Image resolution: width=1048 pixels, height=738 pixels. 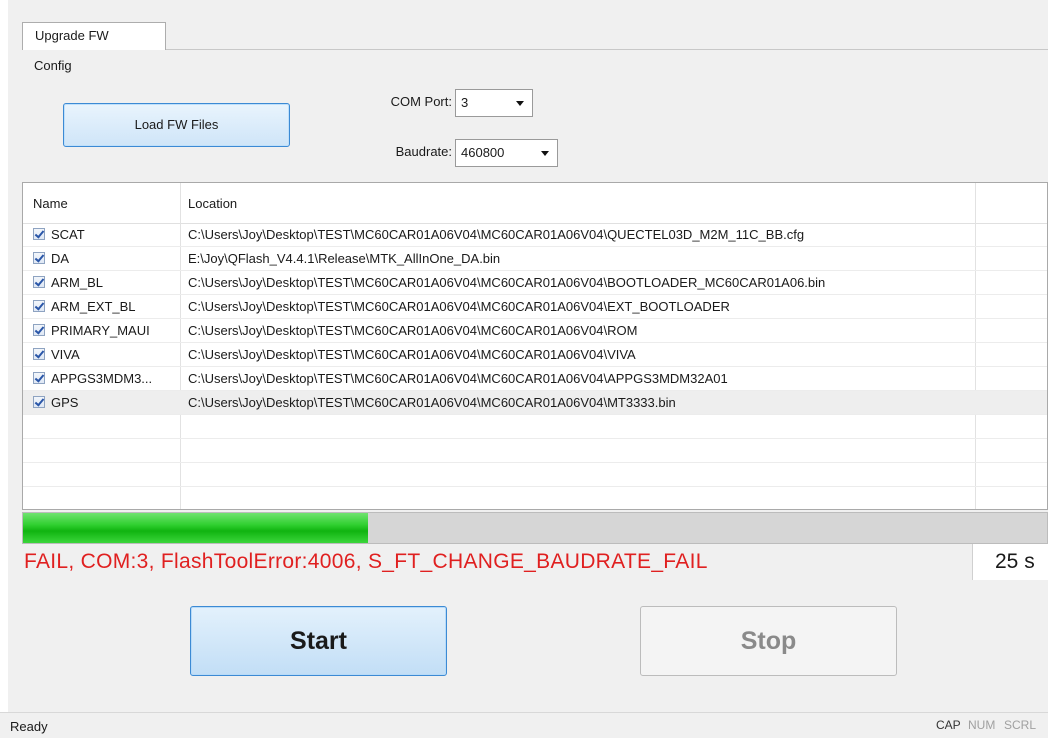 I want to click on load-fw-files-button: Load FW Files, so click(x=176, y=125).